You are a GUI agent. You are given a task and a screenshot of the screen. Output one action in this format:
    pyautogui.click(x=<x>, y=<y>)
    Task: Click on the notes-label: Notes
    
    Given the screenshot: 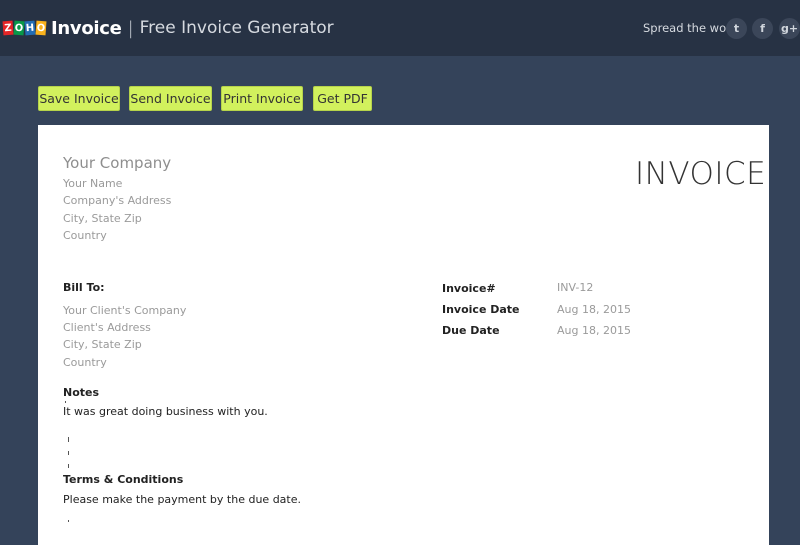 What is the action you would take?
    pyautogui.click(x=81, y=392)
    